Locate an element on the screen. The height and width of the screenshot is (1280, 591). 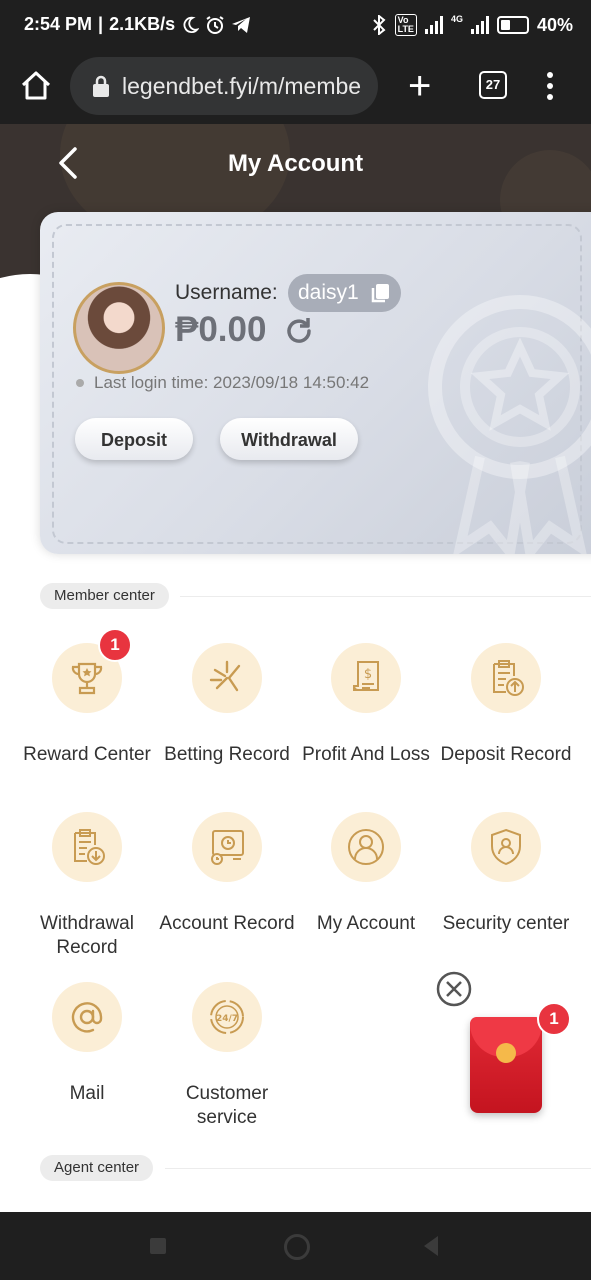
page-title: My Account is located at coordinates (295, 163).